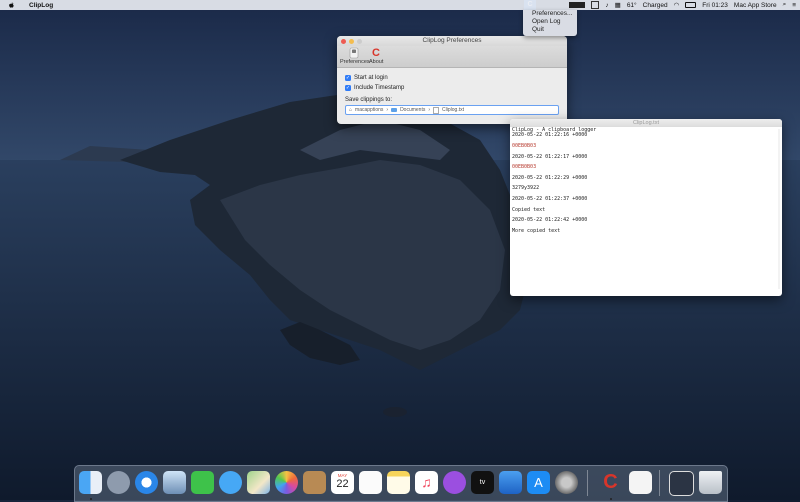 This screenshot has height=502, width=800. What do you see at coordinates (550, 198) in the screenshot?
I see `log-entry-timestamp: 2020-05-22 01:22:37 +0000` at bounding box center [550, 198].